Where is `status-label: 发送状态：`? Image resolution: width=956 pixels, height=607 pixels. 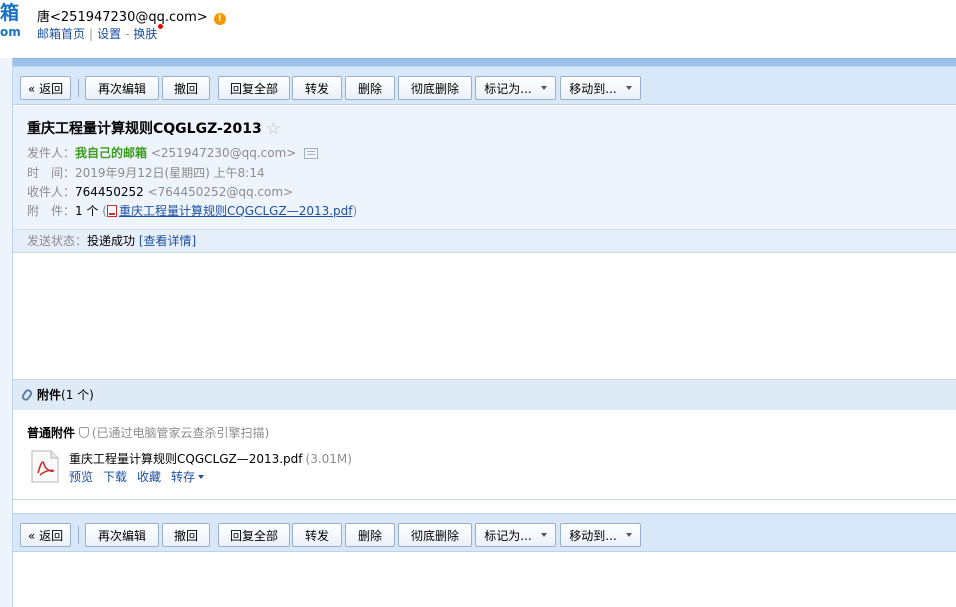
status-label: 发送状态： is located at coordinates (57, 241).